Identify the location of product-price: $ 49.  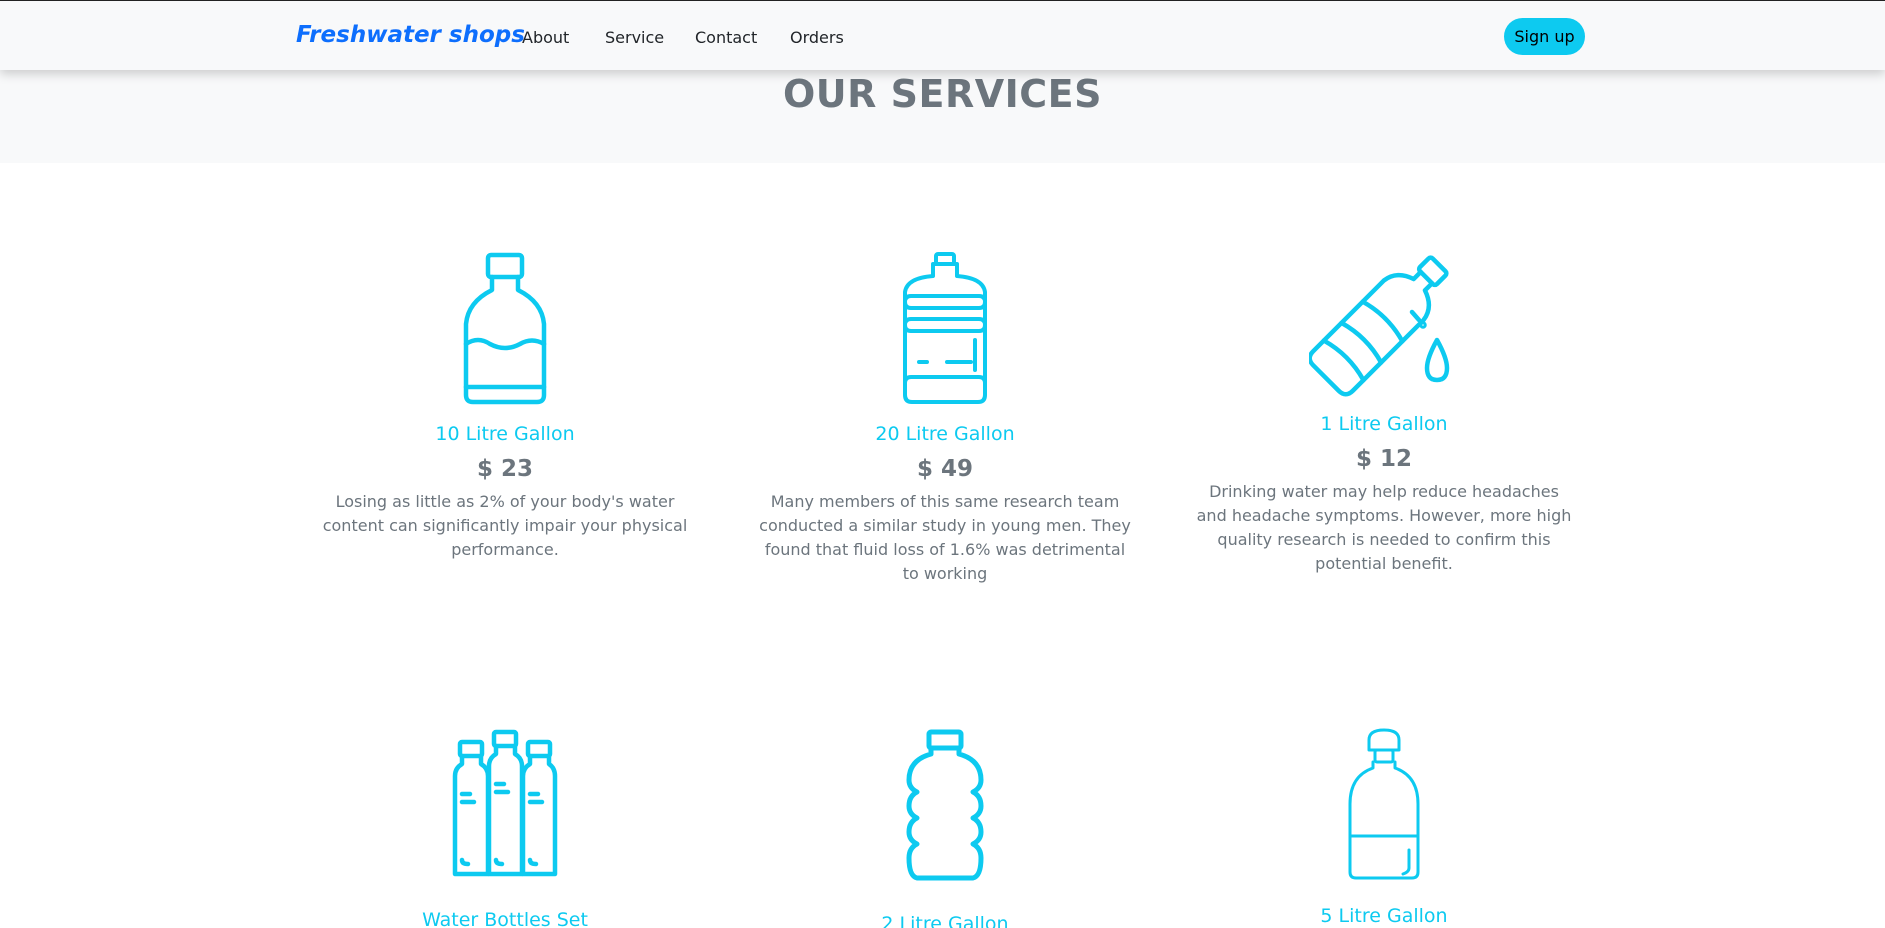
(945, 469).